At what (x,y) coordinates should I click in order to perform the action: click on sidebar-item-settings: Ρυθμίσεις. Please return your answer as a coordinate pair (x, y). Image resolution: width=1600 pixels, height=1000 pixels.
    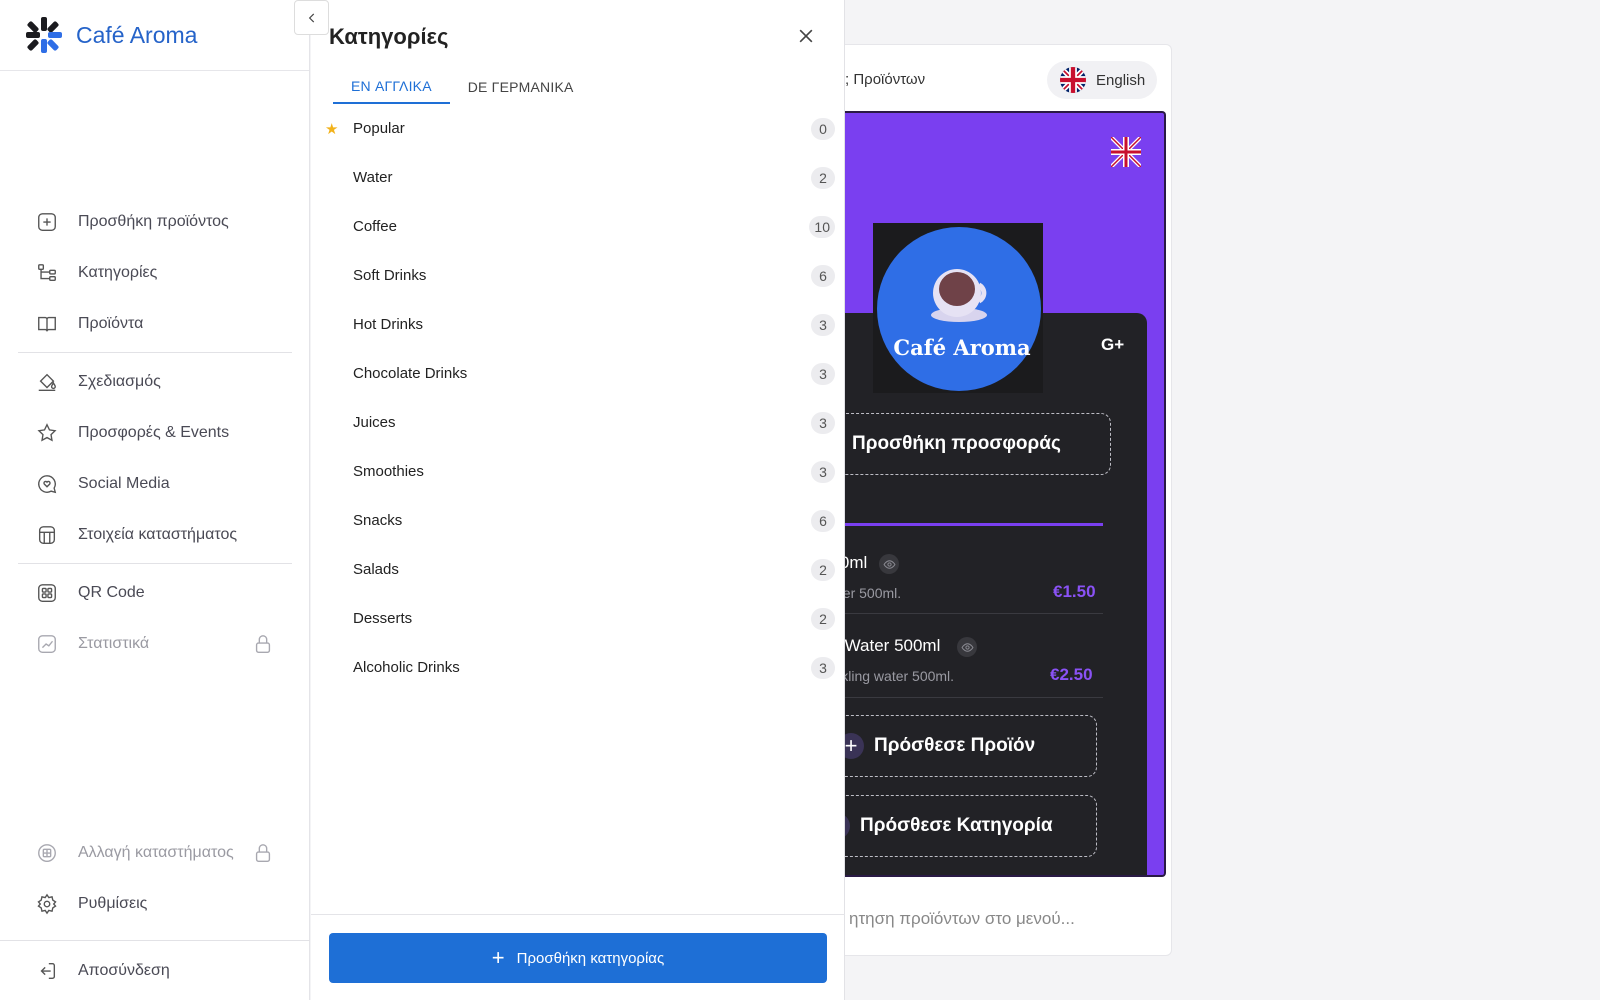
    Looking at the image, I should click on (155, 903).